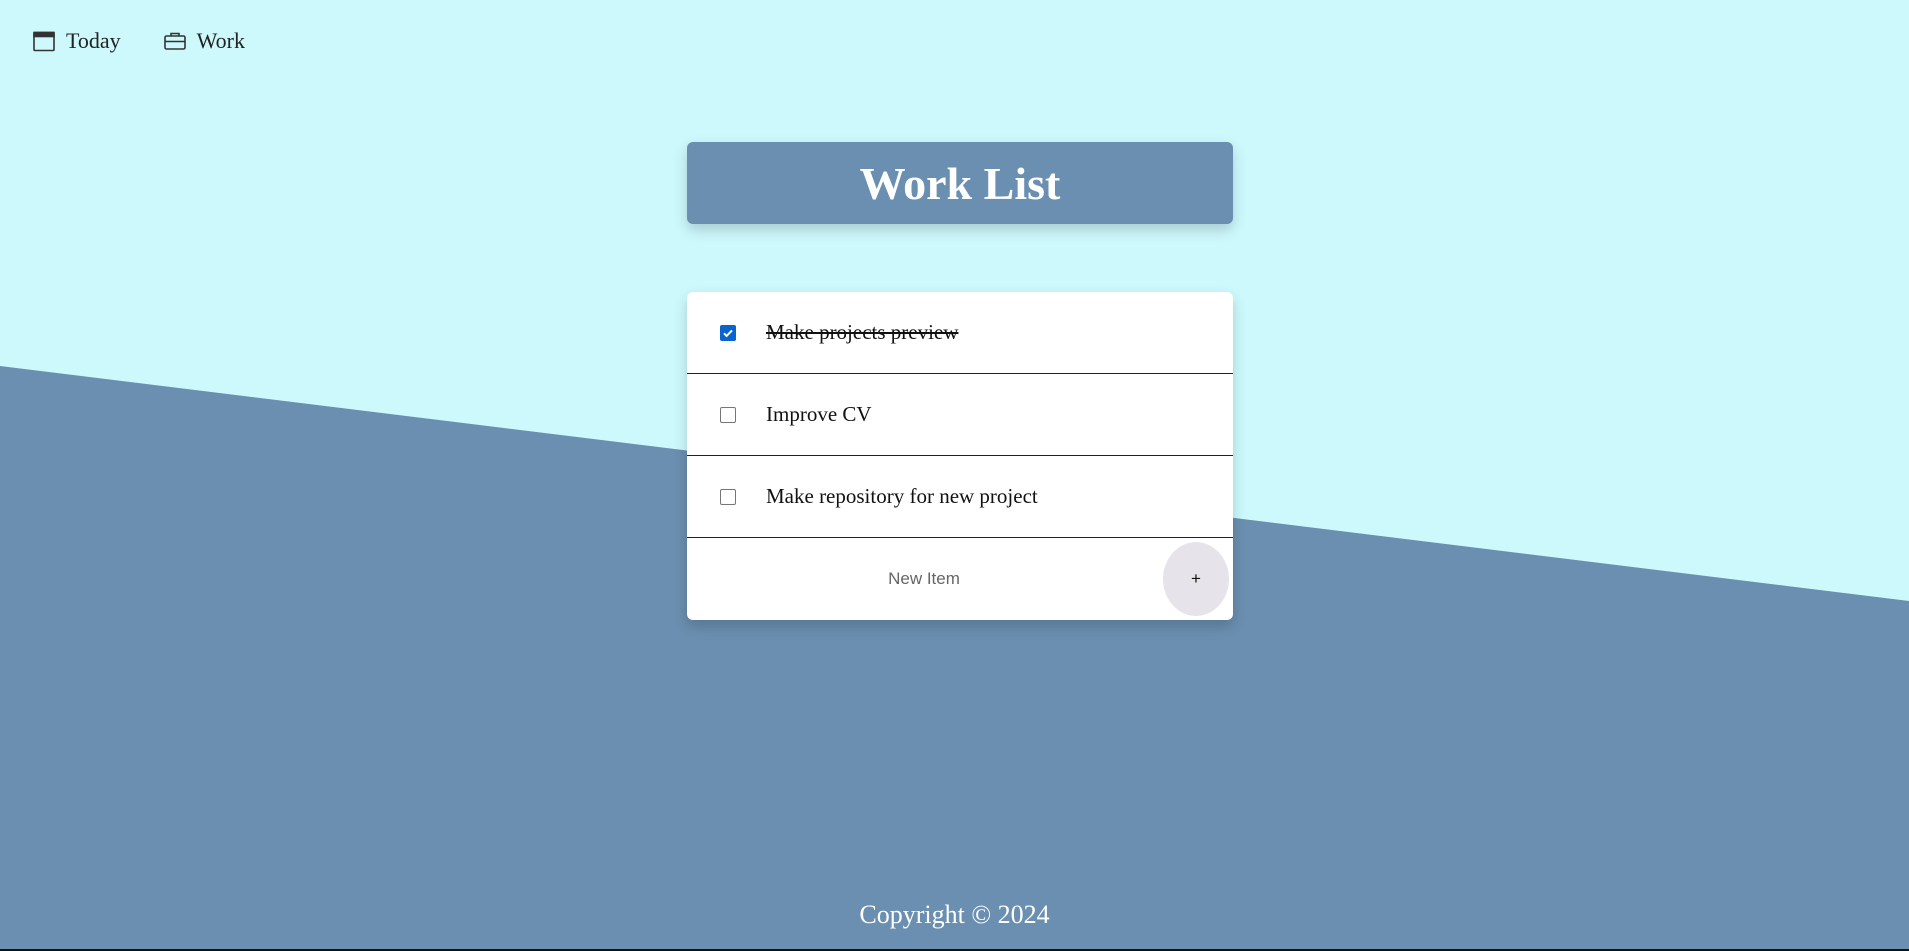 Image resolution: width=1909 pixels, height=951 pixels. Describe the element at coordinates (954, 914) in the screenshot. I see `footer-copyright: Copyright © 2024` at that location.